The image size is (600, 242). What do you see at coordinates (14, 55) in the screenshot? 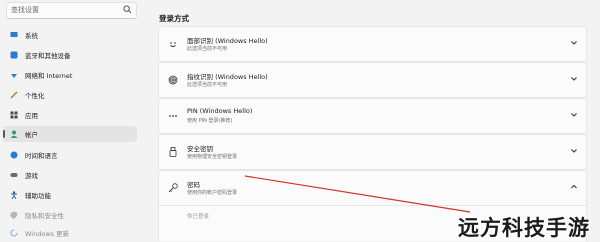
I see `bluetooth-icon` at bounding box center [14, 55].